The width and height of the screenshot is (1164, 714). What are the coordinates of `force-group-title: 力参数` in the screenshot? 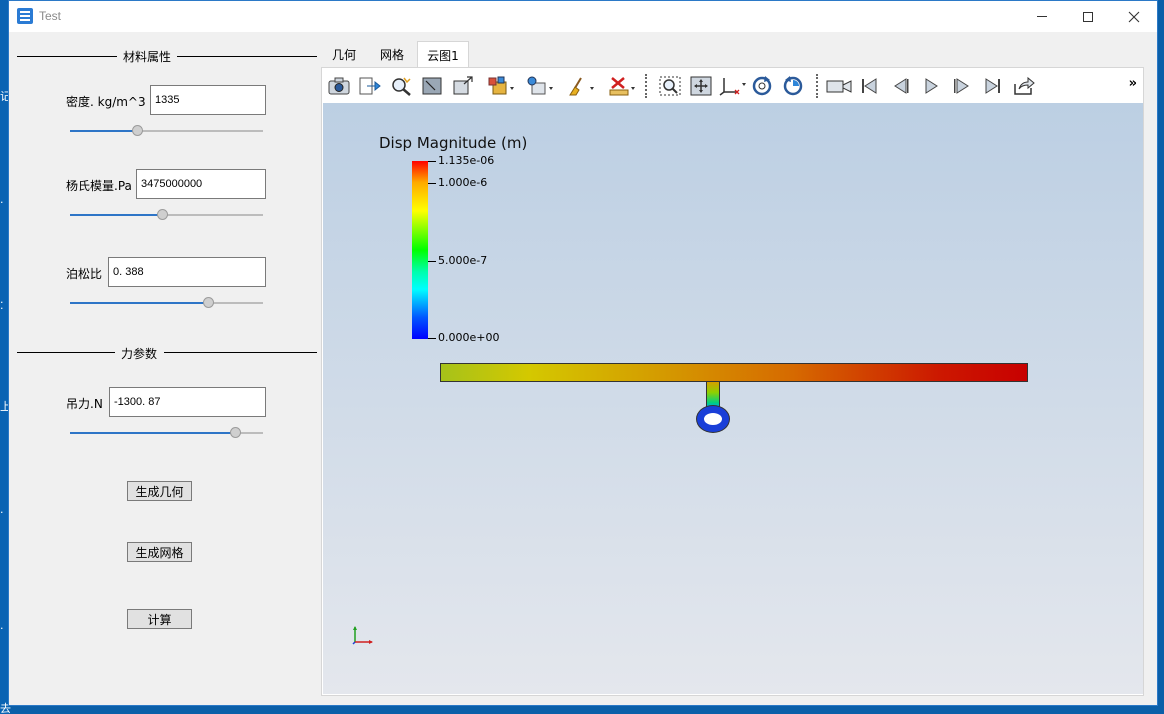 It's located at (139, 353).